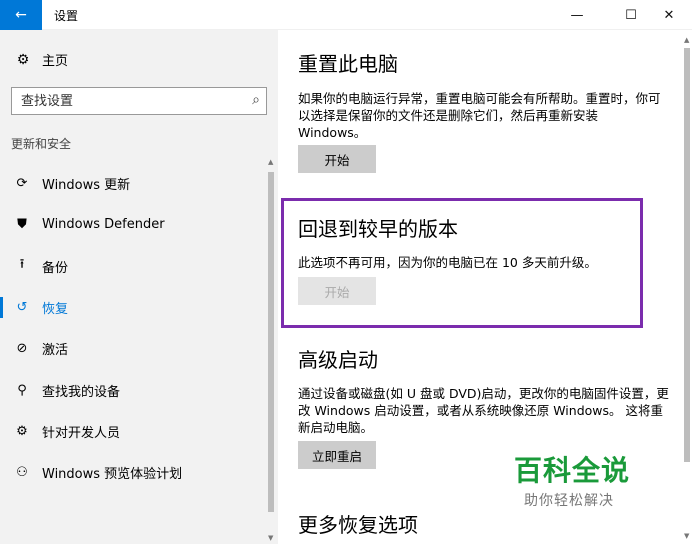 The height and width of the screenshot is (544, 692). I want to click on upload-arrow-icon: ⭱, so click(22, 265).